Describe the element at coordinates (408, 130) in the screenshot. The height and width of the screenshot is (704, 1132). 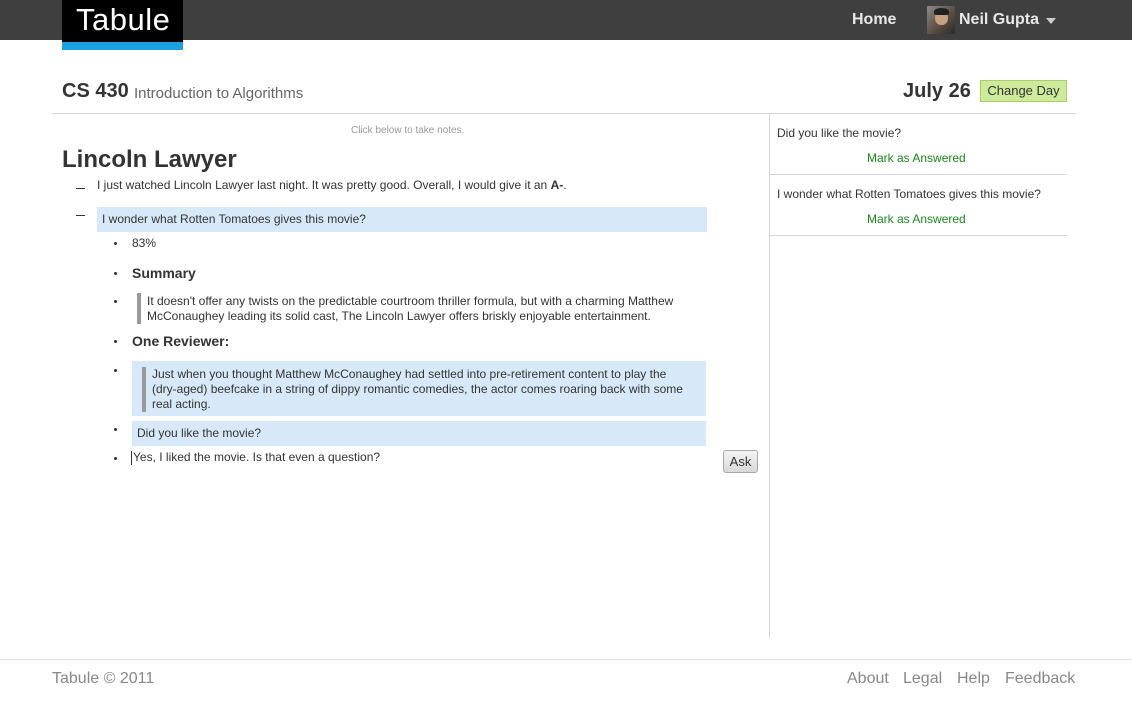
I see `notes-hint: Click below to take notes.` at that location.